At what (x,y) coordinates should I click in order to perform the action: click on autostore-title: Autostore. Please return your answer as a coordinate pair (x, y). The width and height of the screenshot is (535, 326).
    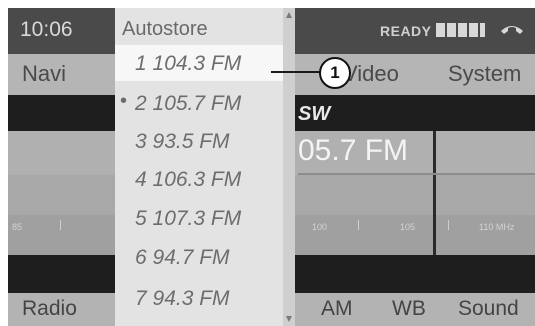
    Looking at the image, I should click on (165, 29).